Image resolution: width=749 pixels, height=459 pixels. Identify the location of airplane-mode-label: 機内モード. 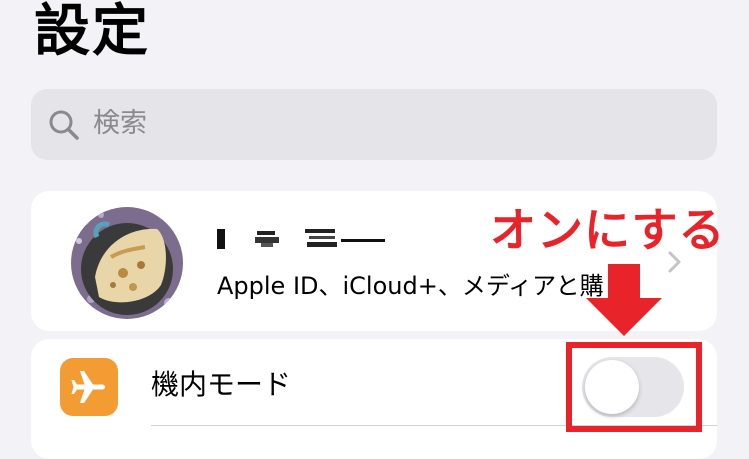
(221, 384).